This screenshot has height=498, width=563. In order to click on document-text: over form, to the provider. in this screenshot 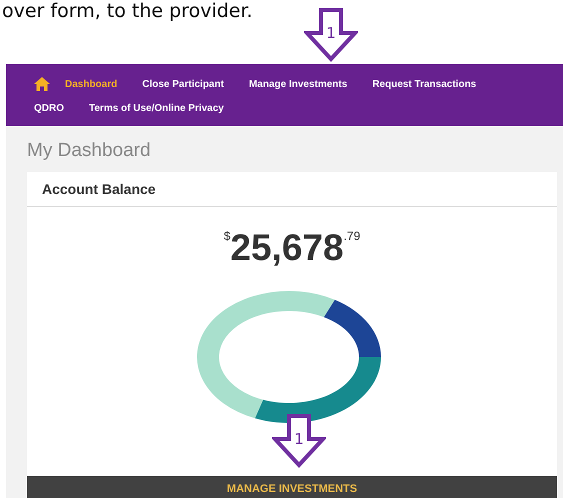, I will do `click(128, 12)`.